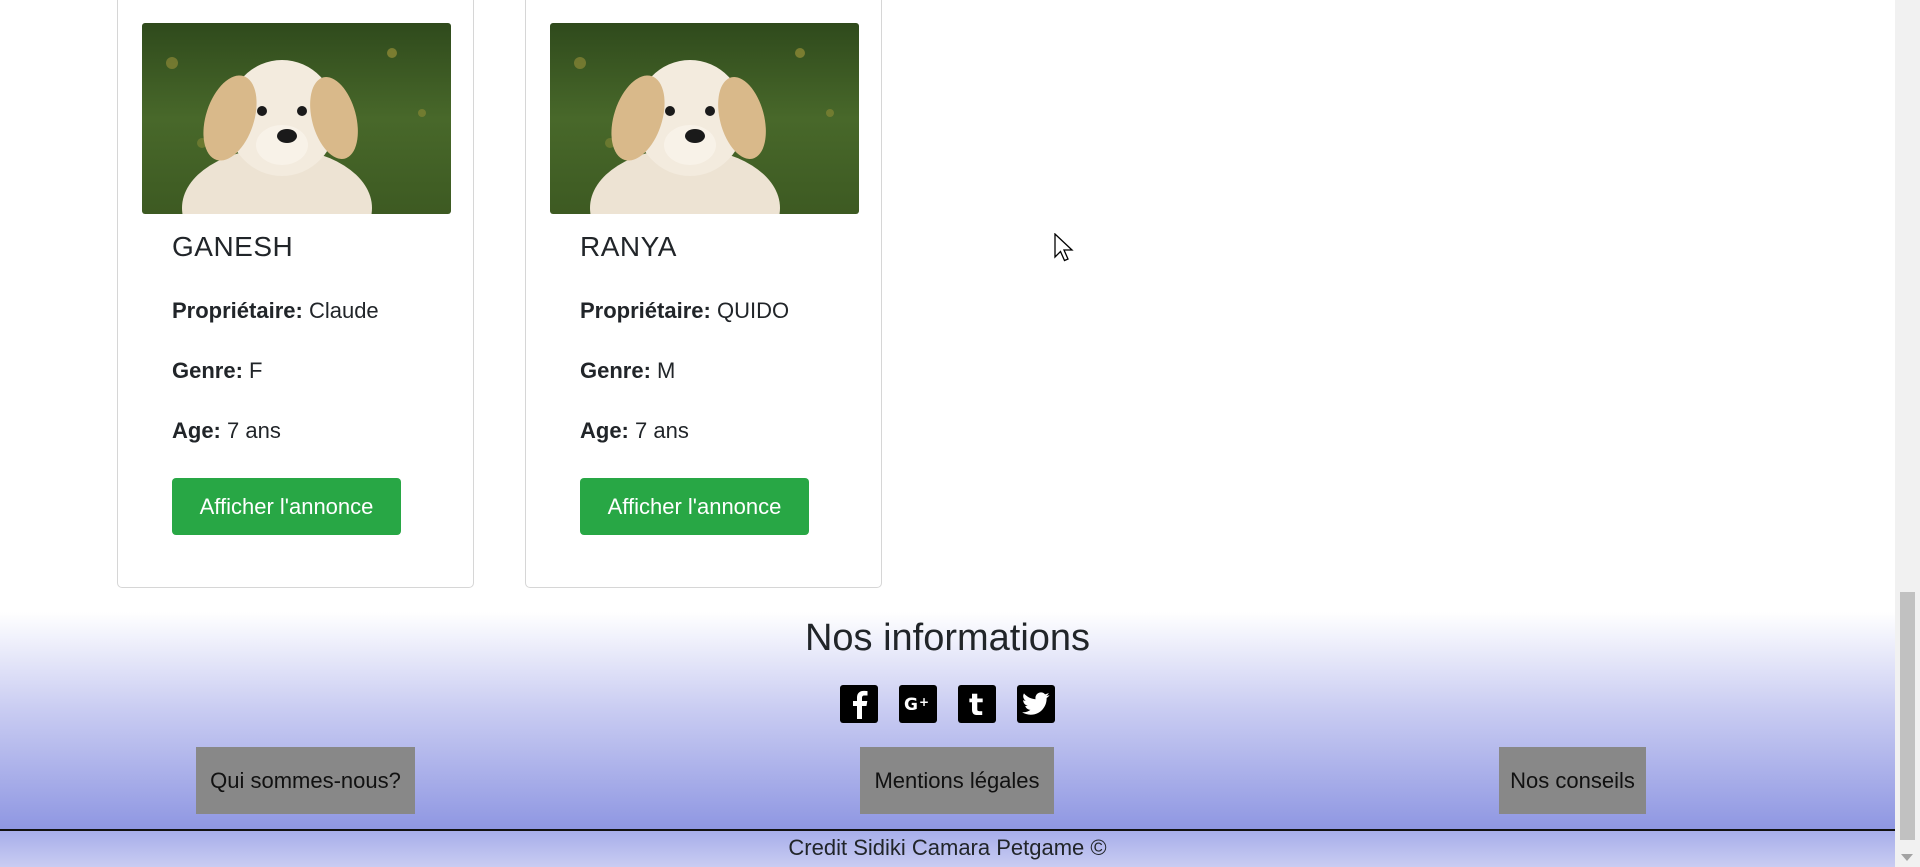 The width and height of the screenshot is (1920, 867). What do you see at coordinates (666, 370) in the screenshot?
I see `genre-value: M` at bounding box center [666, 370].